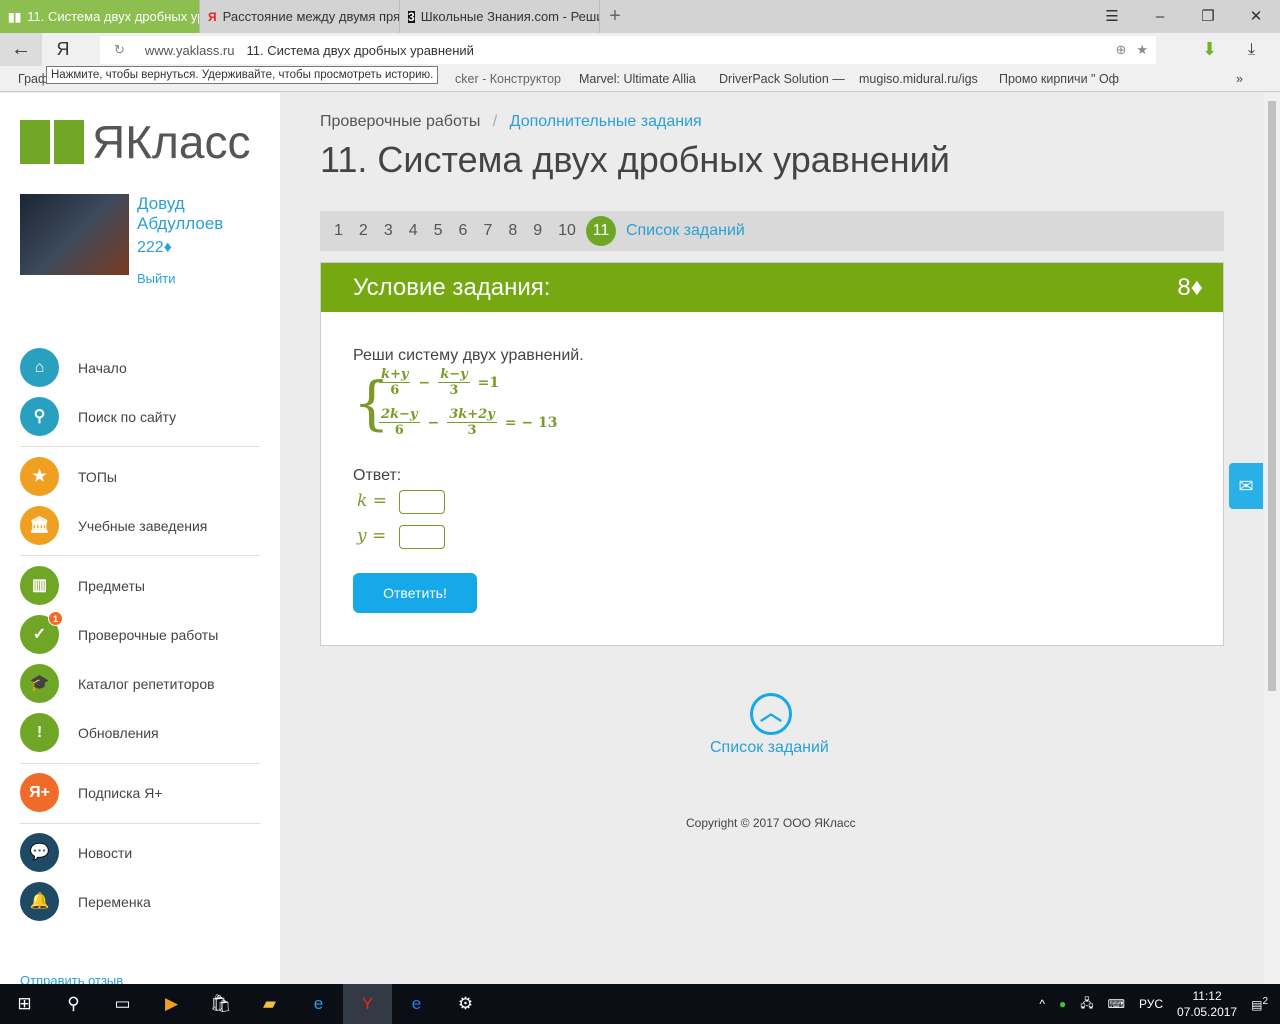 This screenshot has width=1280, height=1024. I want to click on page-link: 9, so click(537, 231).